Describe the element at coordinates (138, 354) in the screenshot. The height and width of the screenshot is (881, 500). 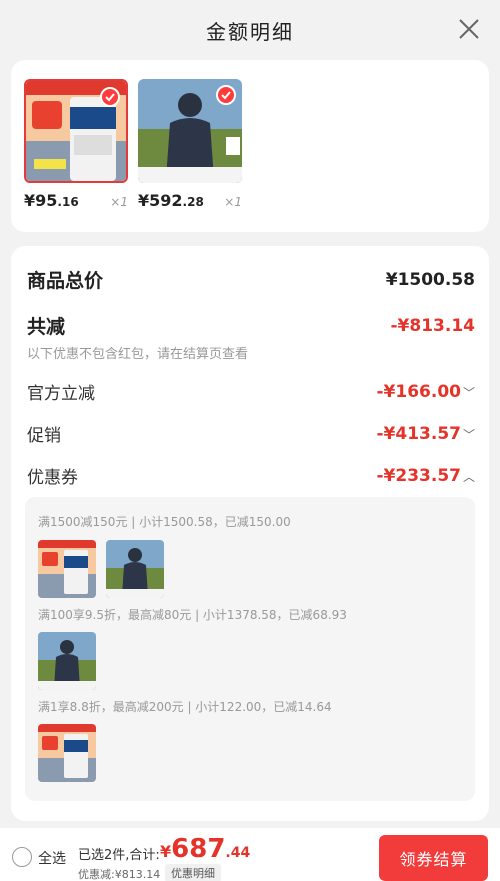
I see `discount-note: 以下优惠不包含红包，请在结算页查看` at that location.